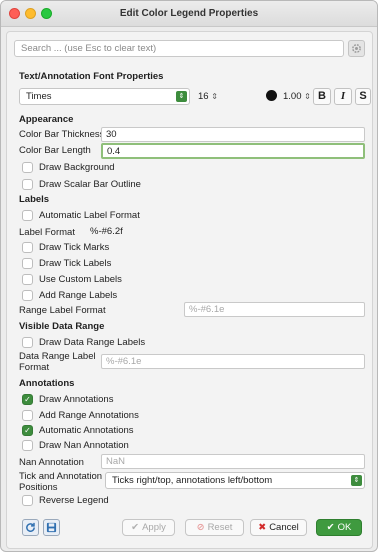  Describe the element at coordinates (86, 430) in the screenshot. I see `checkbox-label: Automatic Annotations` at that location.